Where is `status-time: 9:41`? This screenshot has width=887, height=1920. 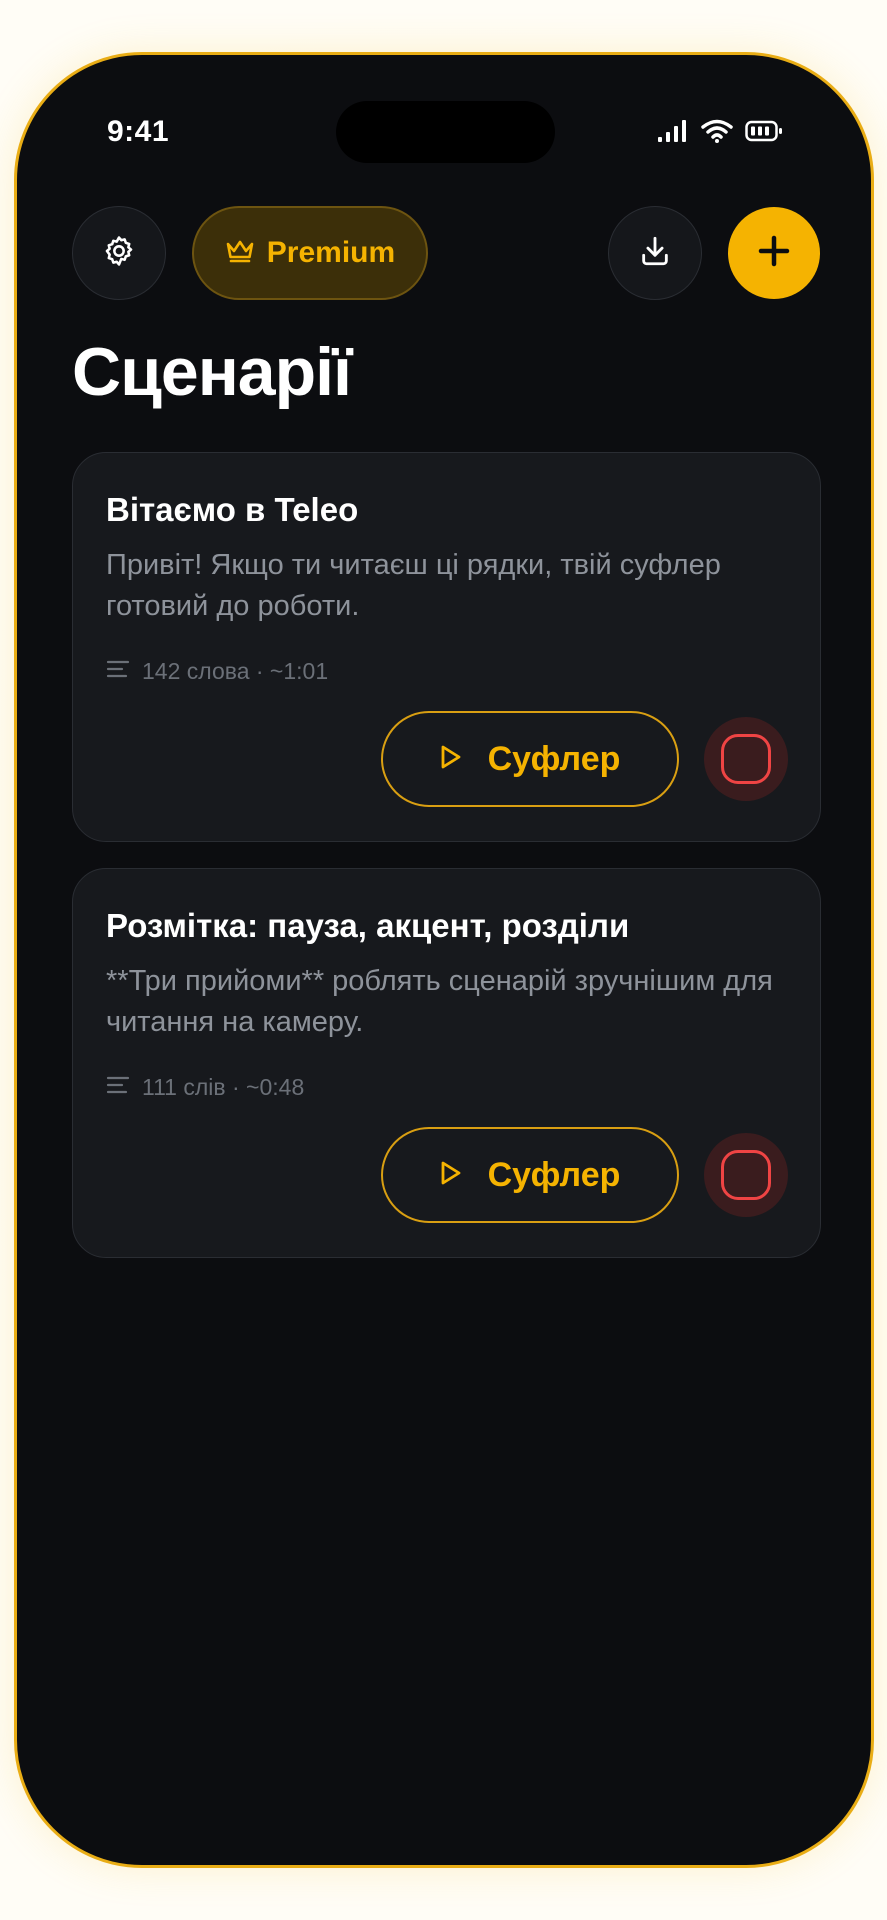 status-time: 9:41 is located at coordinates (138, 131).